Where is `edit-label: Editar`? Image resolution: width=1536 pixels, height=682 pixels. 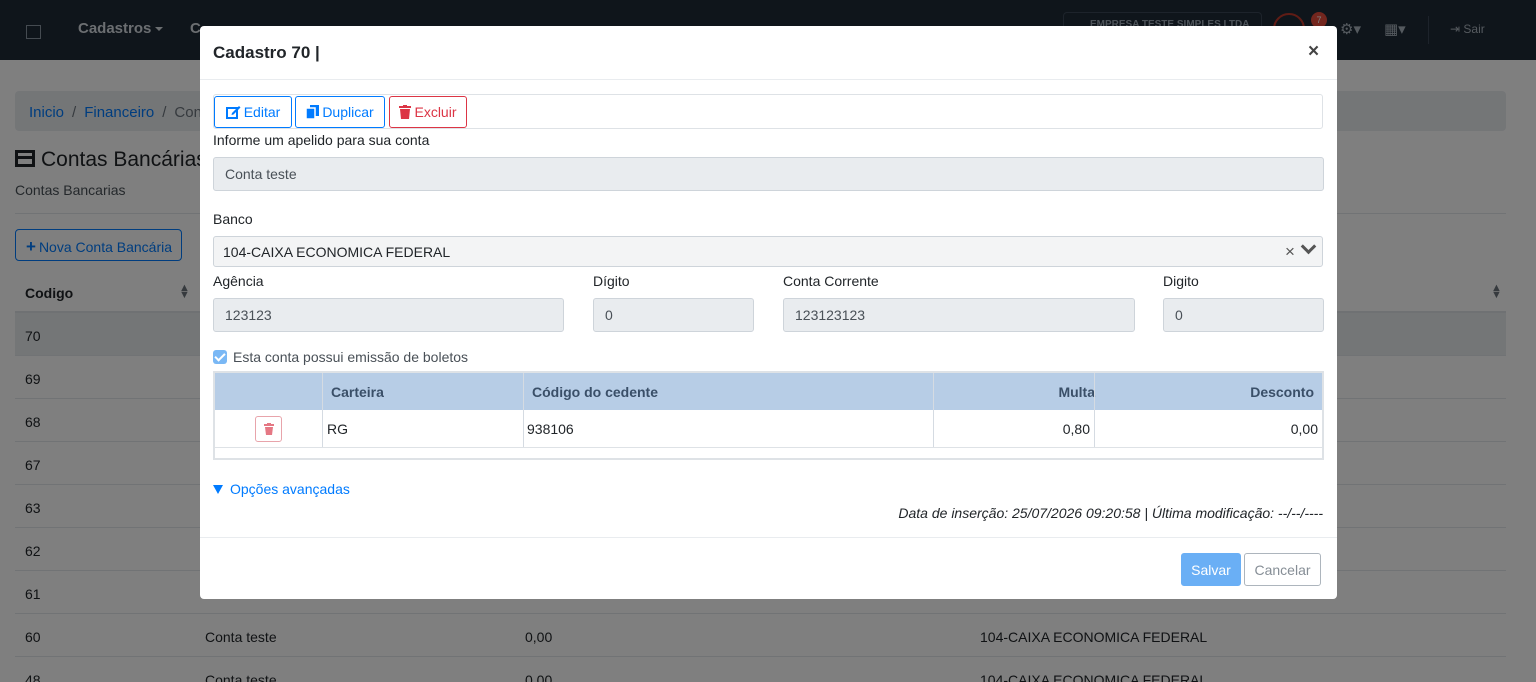 edit-label: Editar is located at coordinates (262, 112).